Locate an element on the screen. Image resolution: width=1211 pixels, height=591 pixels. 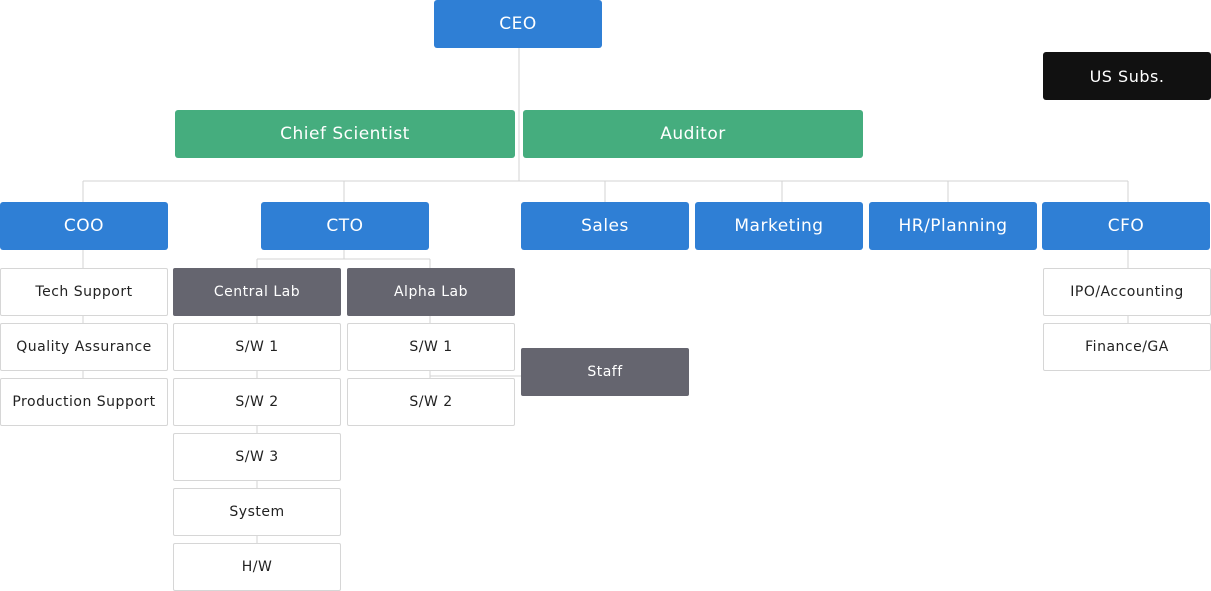
node-tech-support: Tech Support is located at coordinates (84, 292).